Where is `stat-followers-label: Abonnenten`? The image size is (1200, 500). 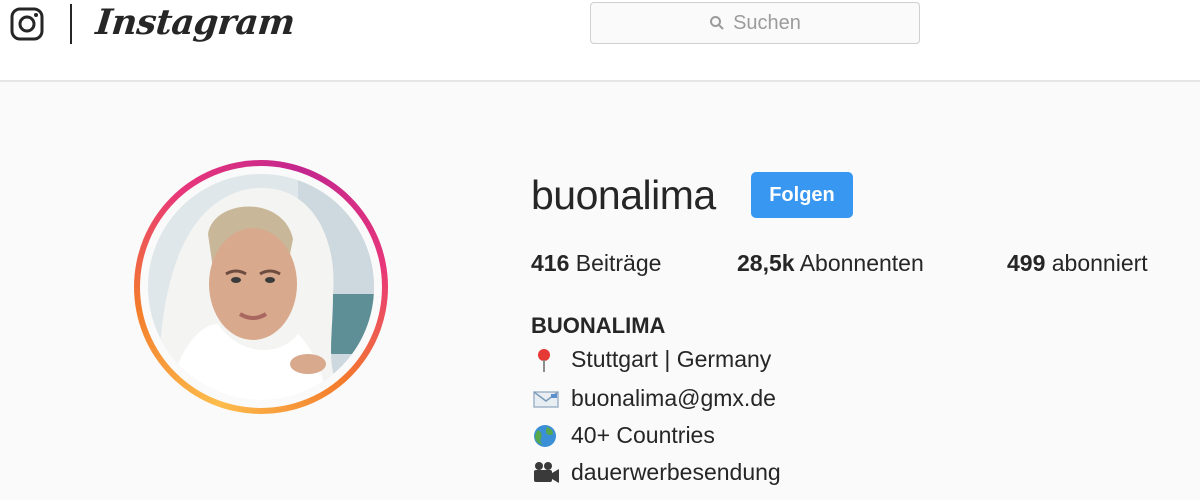 stat-followers-label: Abonnenten is located at coordinates (861, 263).